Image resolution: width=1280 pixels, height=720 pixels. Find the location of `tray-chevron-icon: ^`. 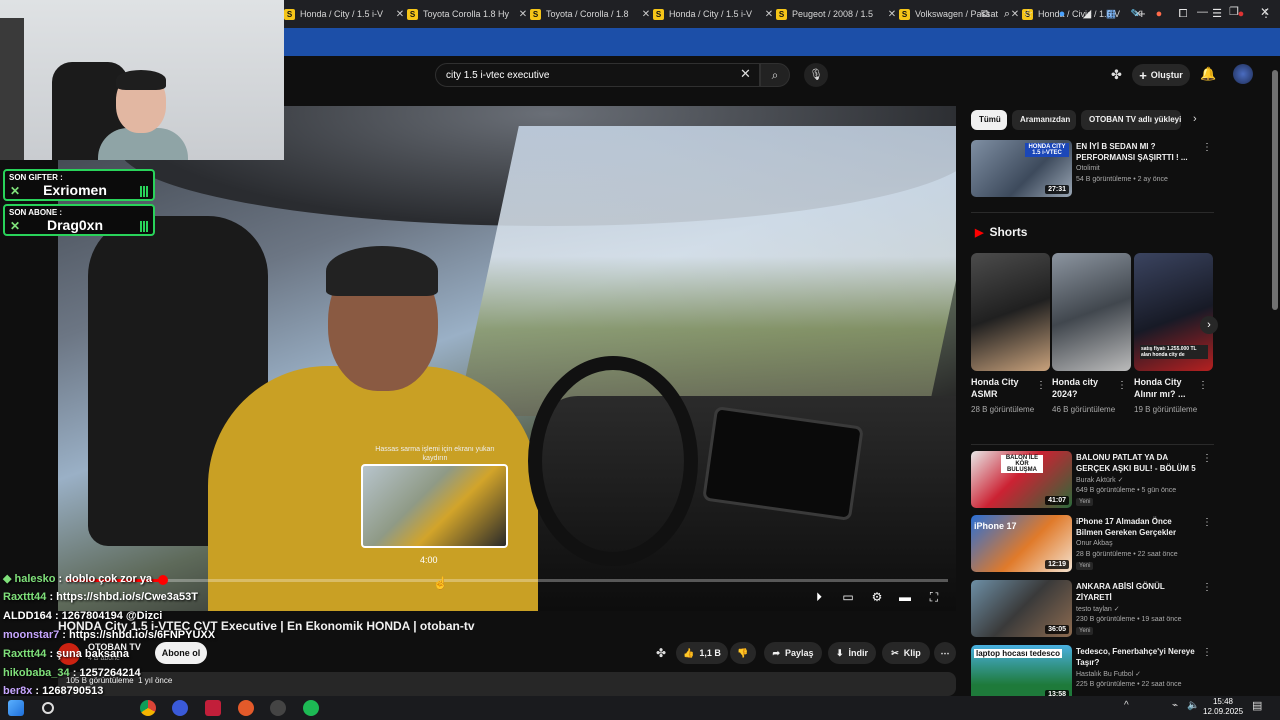

tray-chevron-icon: ^ is located at coordinates (1126, 705).